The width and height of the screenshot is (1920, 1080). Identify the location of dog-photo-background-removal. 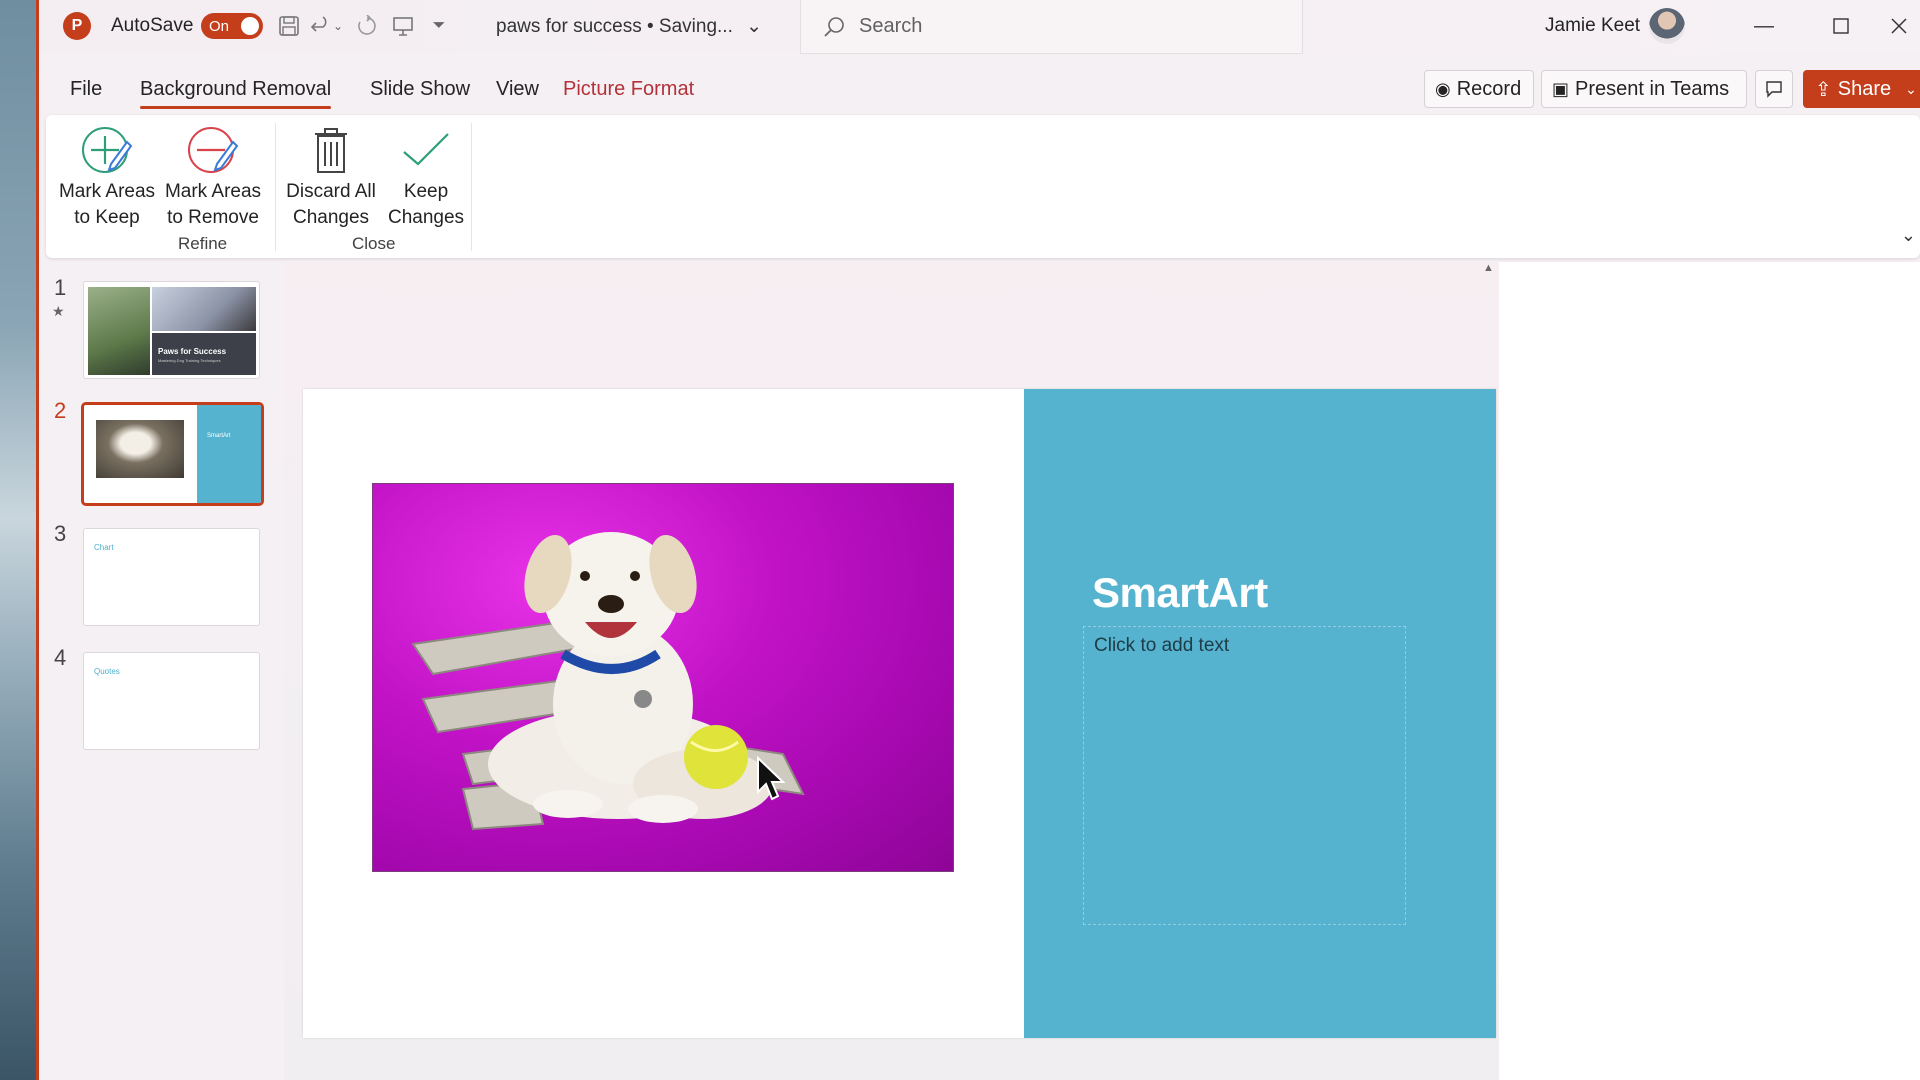
(663, 677).